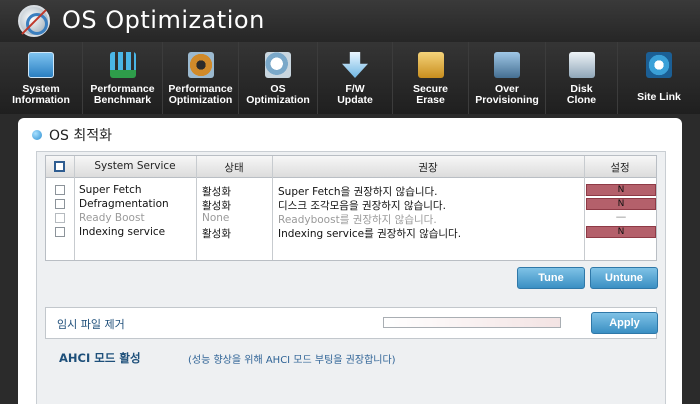  Describe the element at coordinates (507, 65) in the screenshot. I see `database-icon` at that location.